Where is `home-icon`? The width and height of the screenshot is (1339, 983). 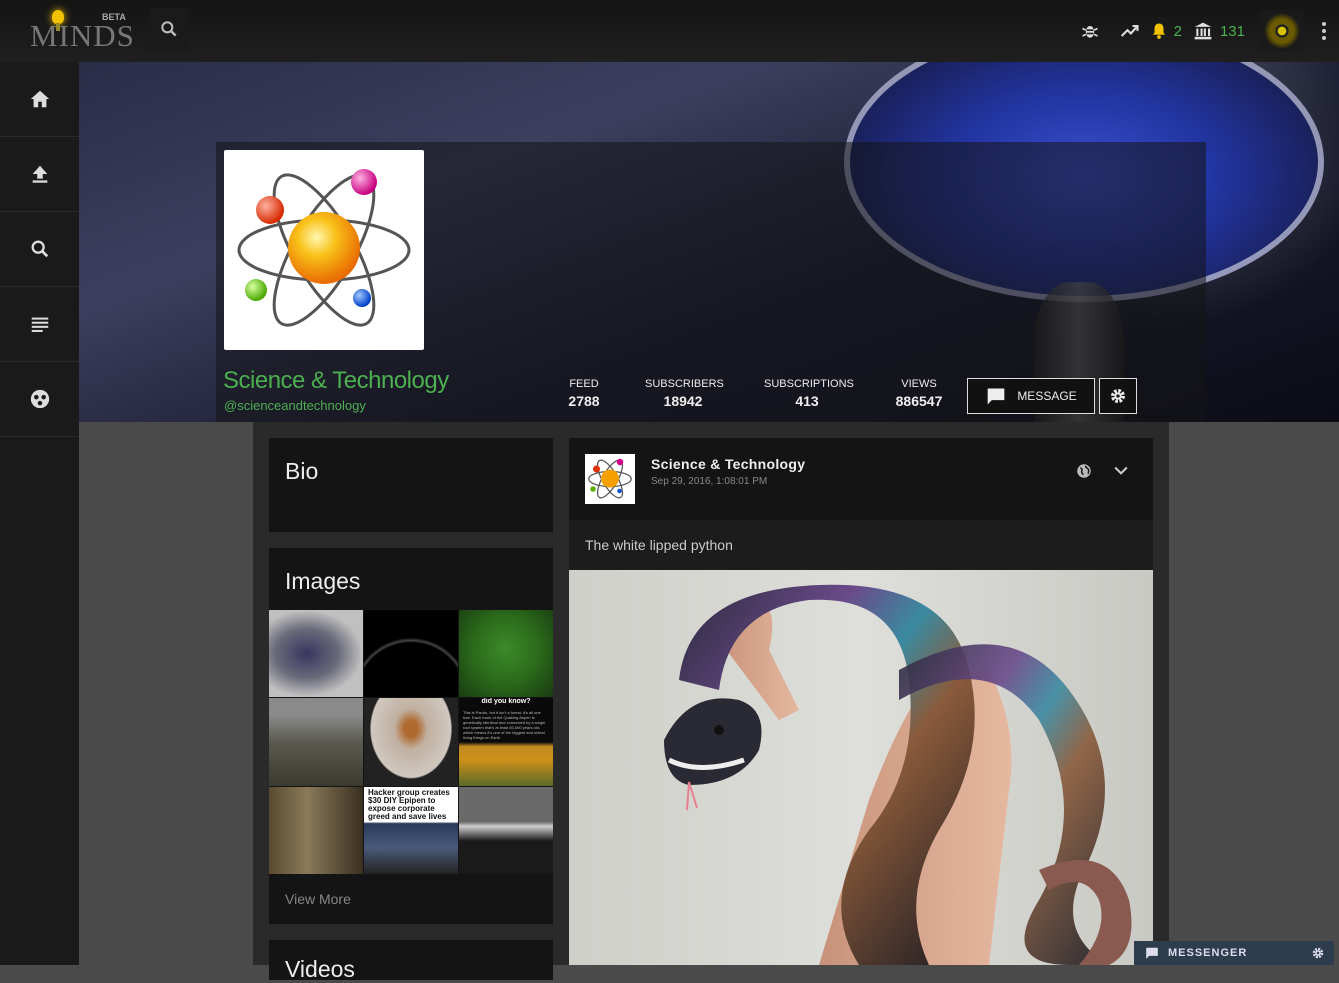
home-icon is located at coordinates (39, 99).